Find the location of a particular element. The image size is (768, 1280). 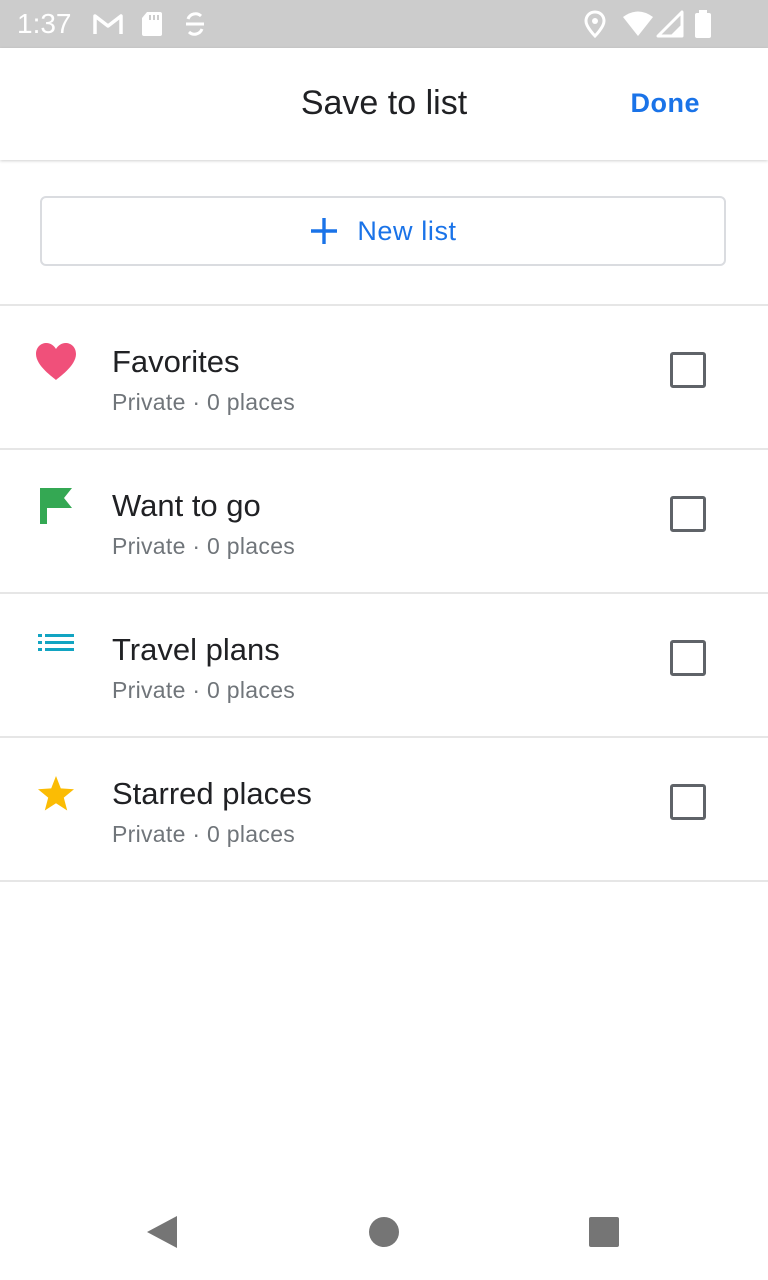

favorites-checkbox is located at coordinates (688, 370).